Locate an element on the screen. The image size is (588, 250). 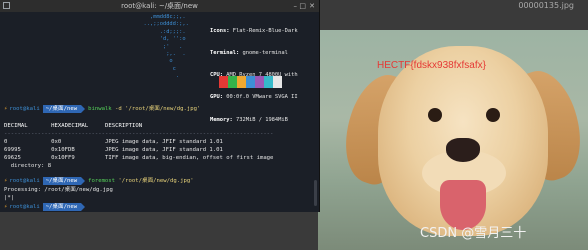
csdn-watermark: CSDN @雪月三十 is located at coordinates (473, 233).